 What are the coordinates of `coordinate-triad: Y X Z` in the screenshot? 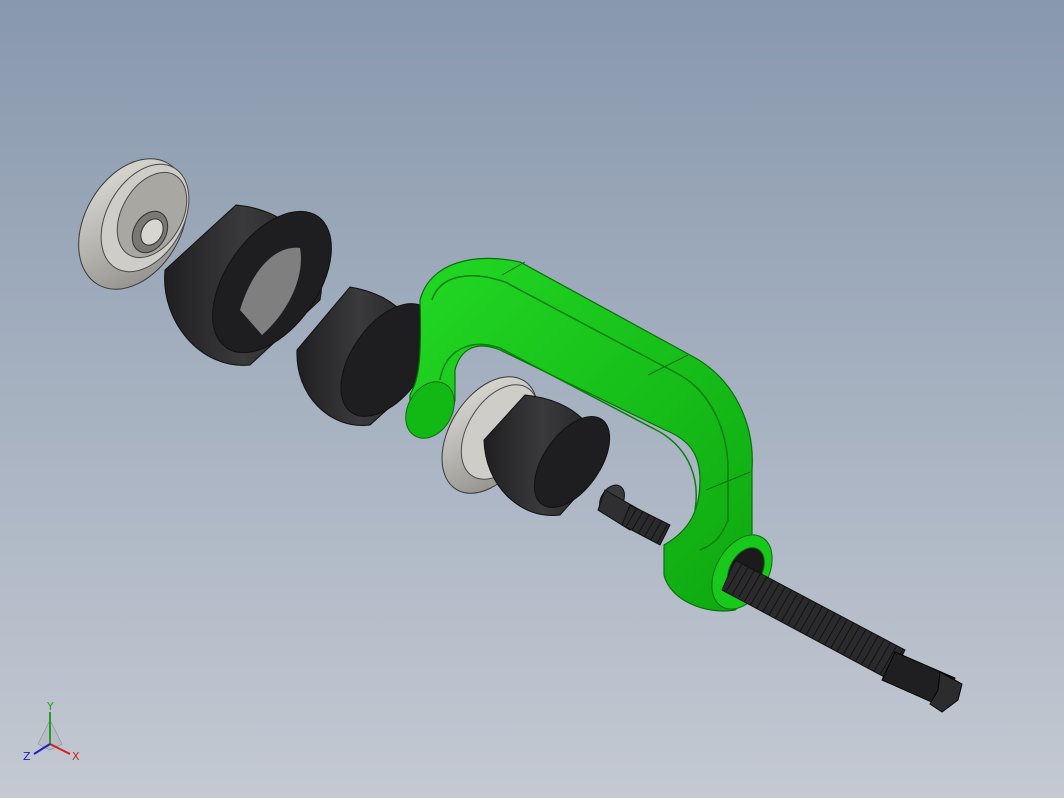 It's located at (51, 731).